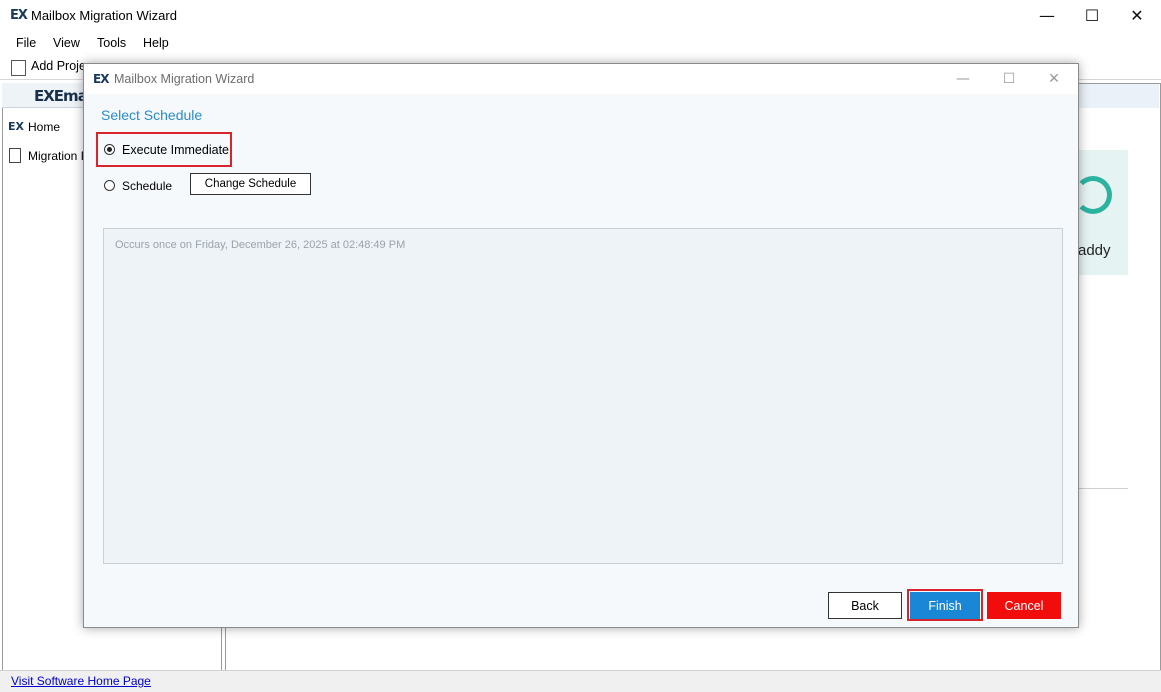 This screenshot has width=1161, height=692. What do you see at coordinates (1024, 605) in the screenshot?
I see `cancel-button: Cancel` at bounding box center [1024, 605].